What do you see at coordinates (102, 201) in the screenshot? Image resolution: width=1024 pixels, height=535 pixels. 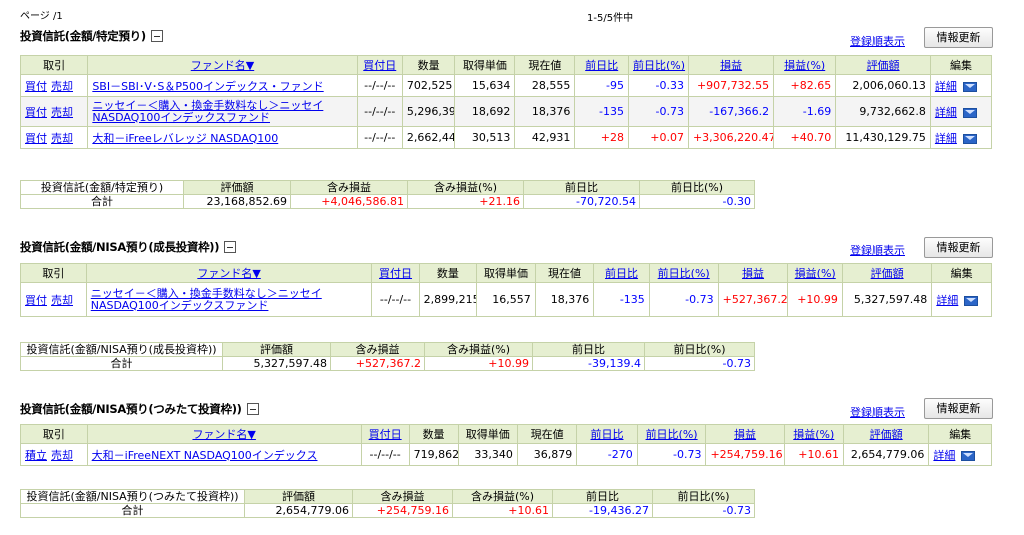 I see `summary-total-label: 合計` at bounding box center [102, 201].